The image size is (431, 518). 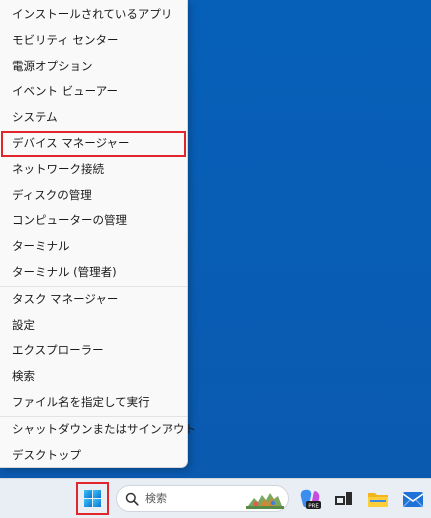 I want to click on menu-item-search: 検索, so click(x=93, y=377).